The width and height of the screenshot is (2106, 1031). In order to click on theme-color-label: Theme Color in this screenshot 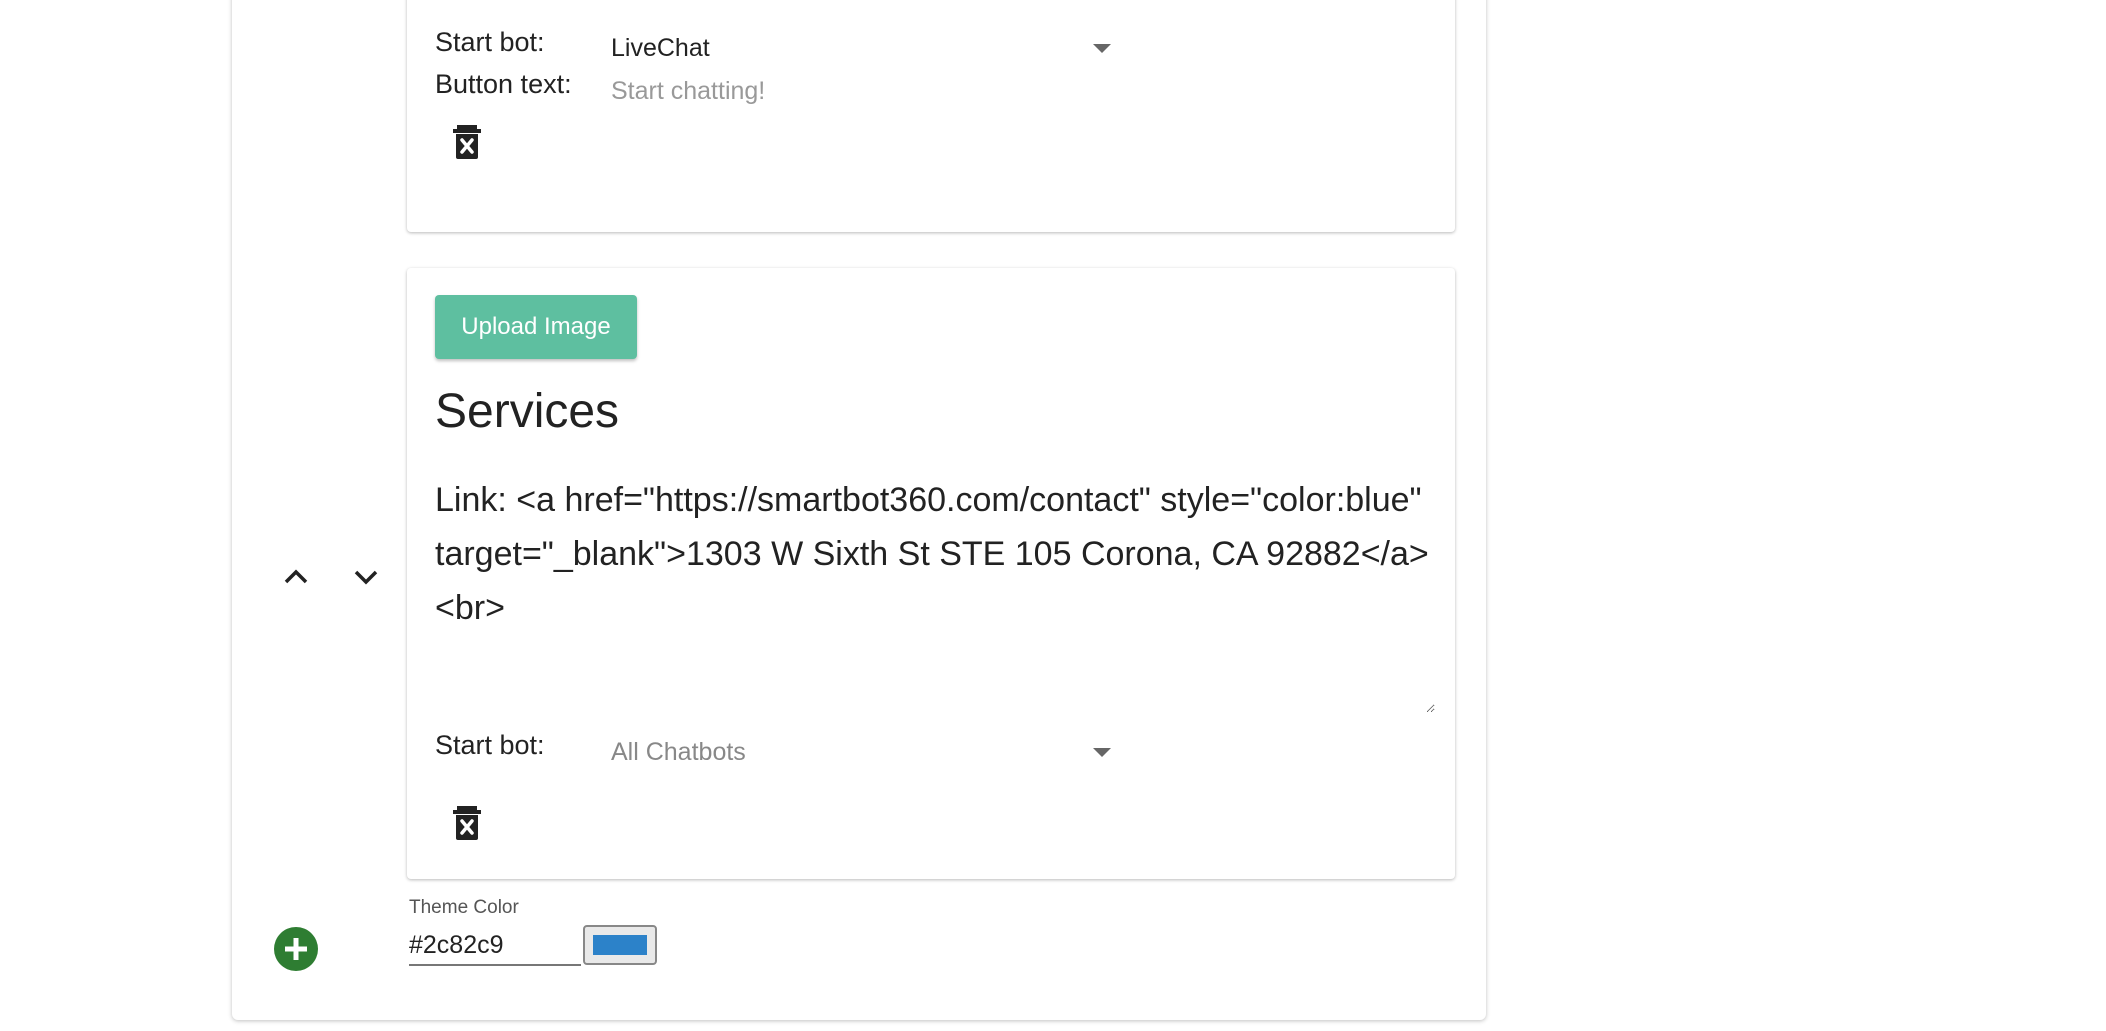, I will do `click(464, 907)`.